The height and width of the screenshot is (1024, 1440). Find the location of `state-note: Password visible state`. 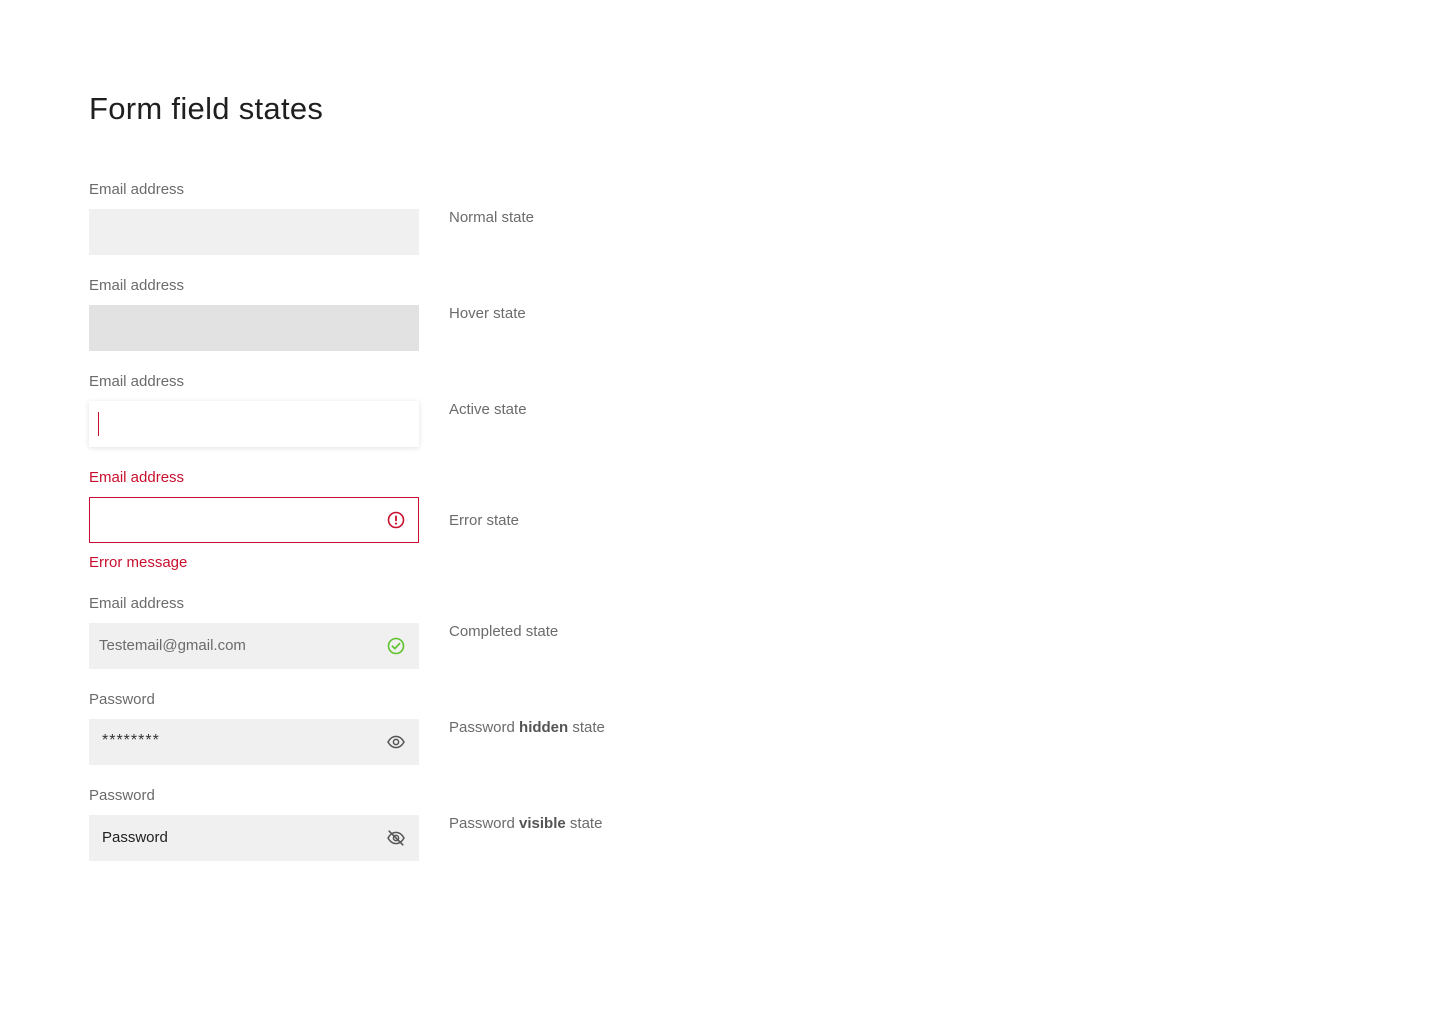

state-note: Password visible state is located at coordinates (525, 824).